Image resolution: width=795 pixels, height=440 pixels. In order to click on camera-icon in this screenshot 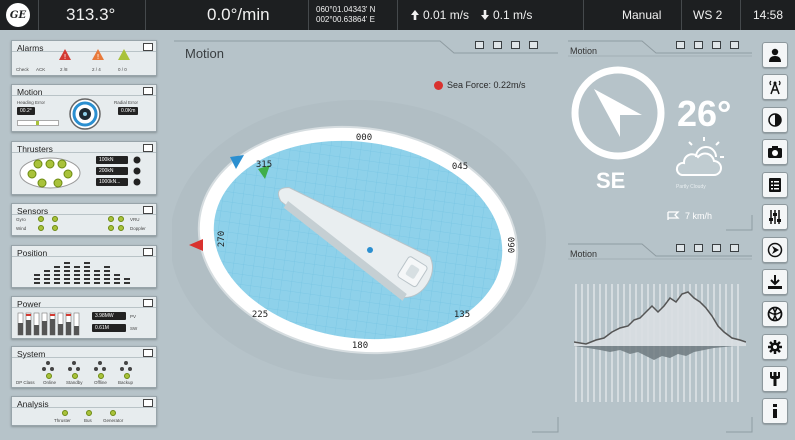, I will do `click(775, 152)`.